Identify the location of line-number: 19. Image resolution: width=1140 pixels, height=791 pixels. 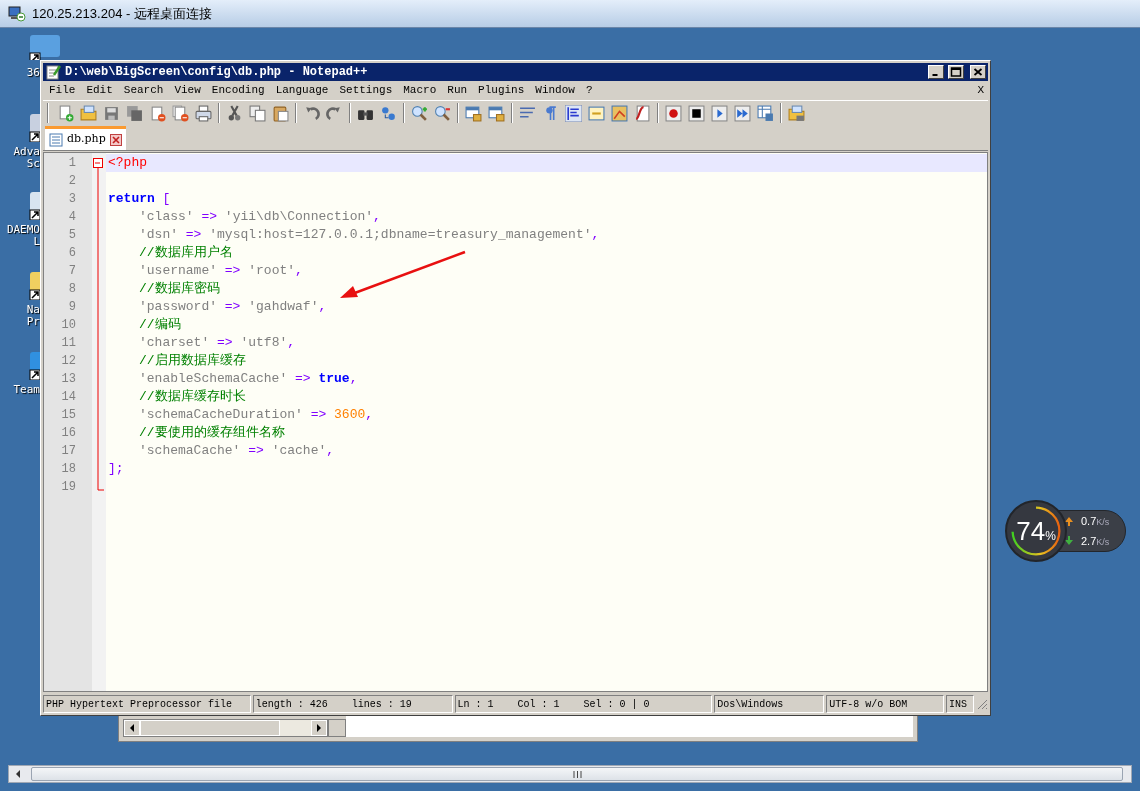
(68, 487).